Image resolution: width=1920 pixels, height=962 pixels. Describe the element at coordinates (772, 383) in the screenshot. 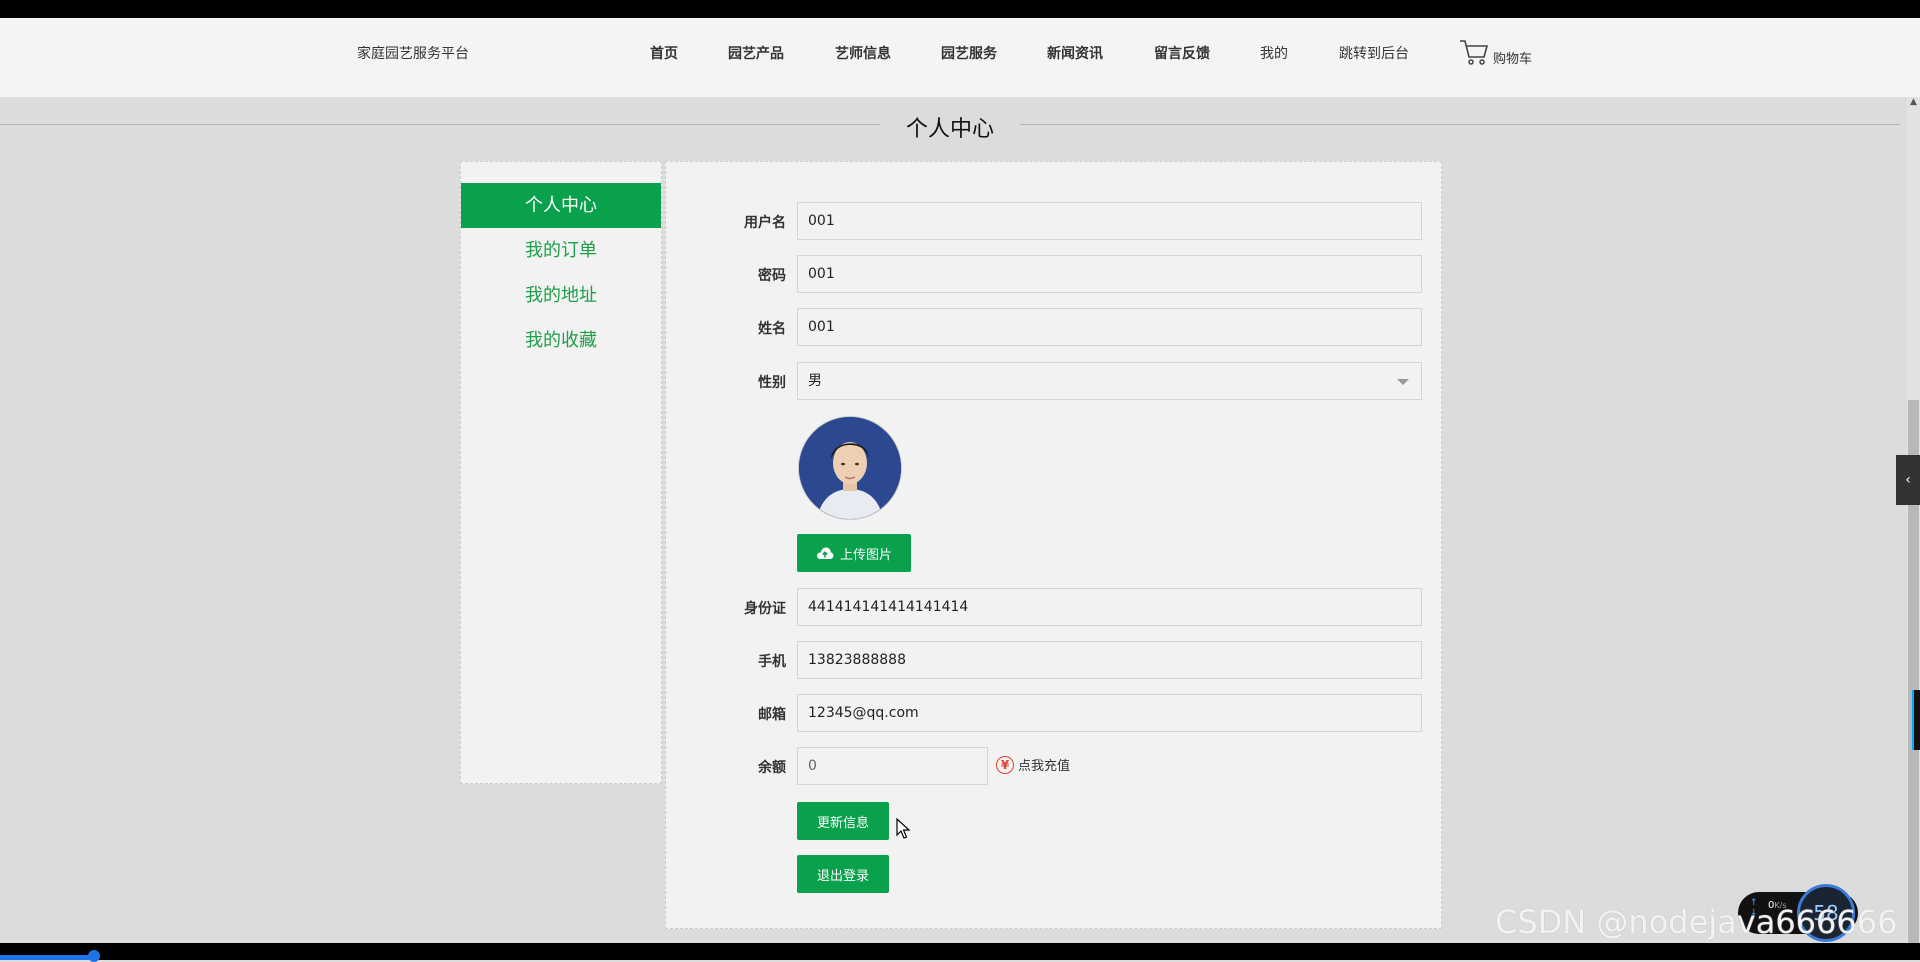

I see `gender-label: 性别` at that location.